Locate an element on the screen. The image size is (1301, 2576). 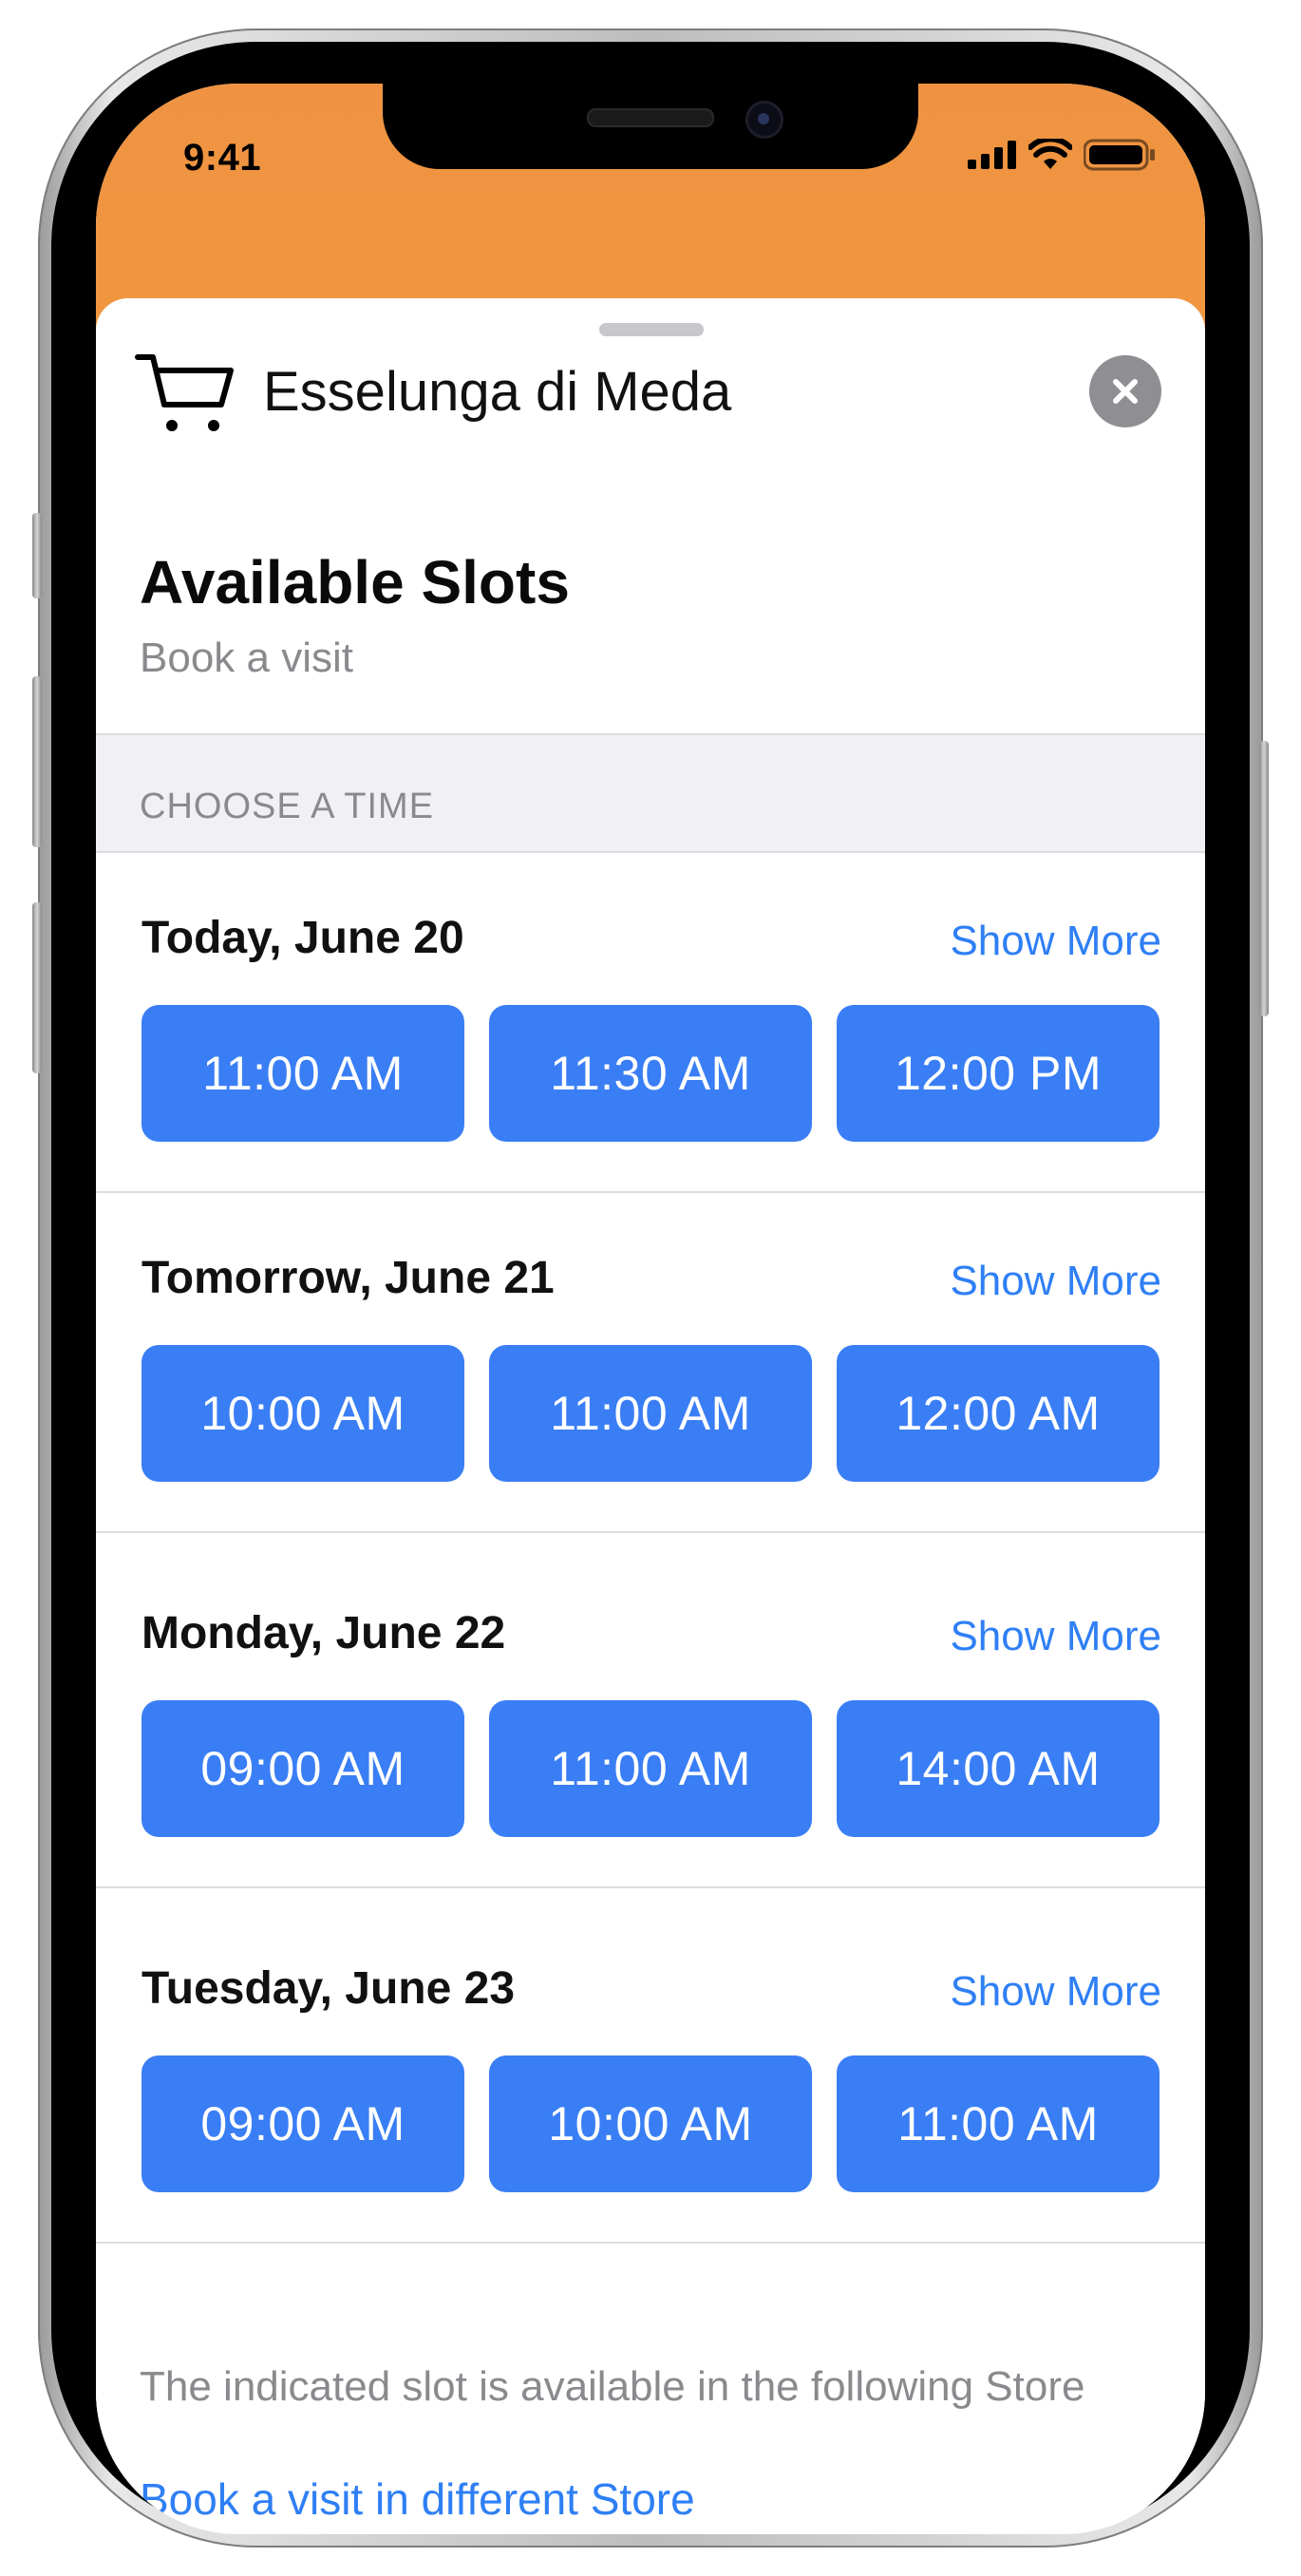
front-camera is located at coordinates (764, 120).